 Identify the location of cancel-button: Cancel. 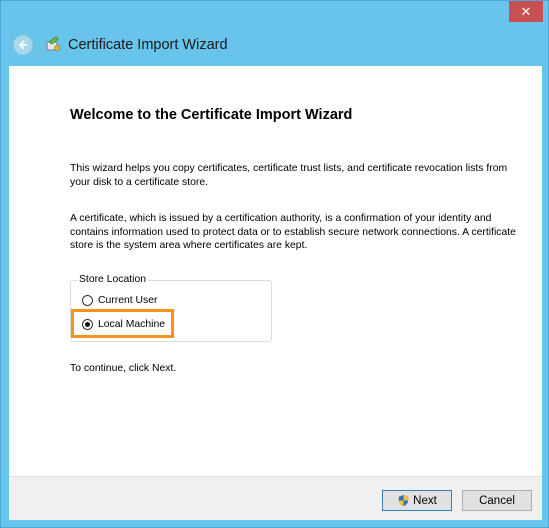
(497, 500).